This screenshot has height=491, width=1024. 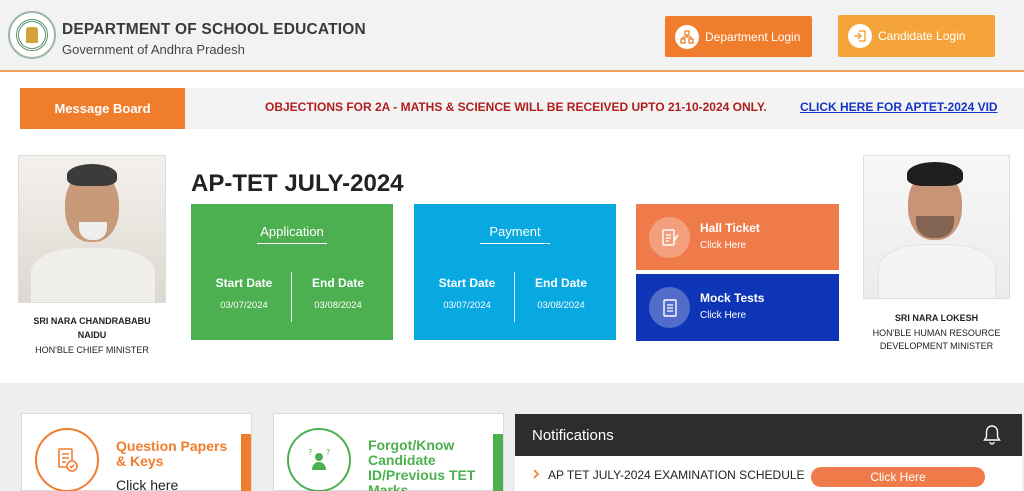 What do you see at coordinates (92, 321) in the screenshot?
I see `chief-minister-name-line1: SRI NARA CHANDRABABU` at bounding box center [92, 321].